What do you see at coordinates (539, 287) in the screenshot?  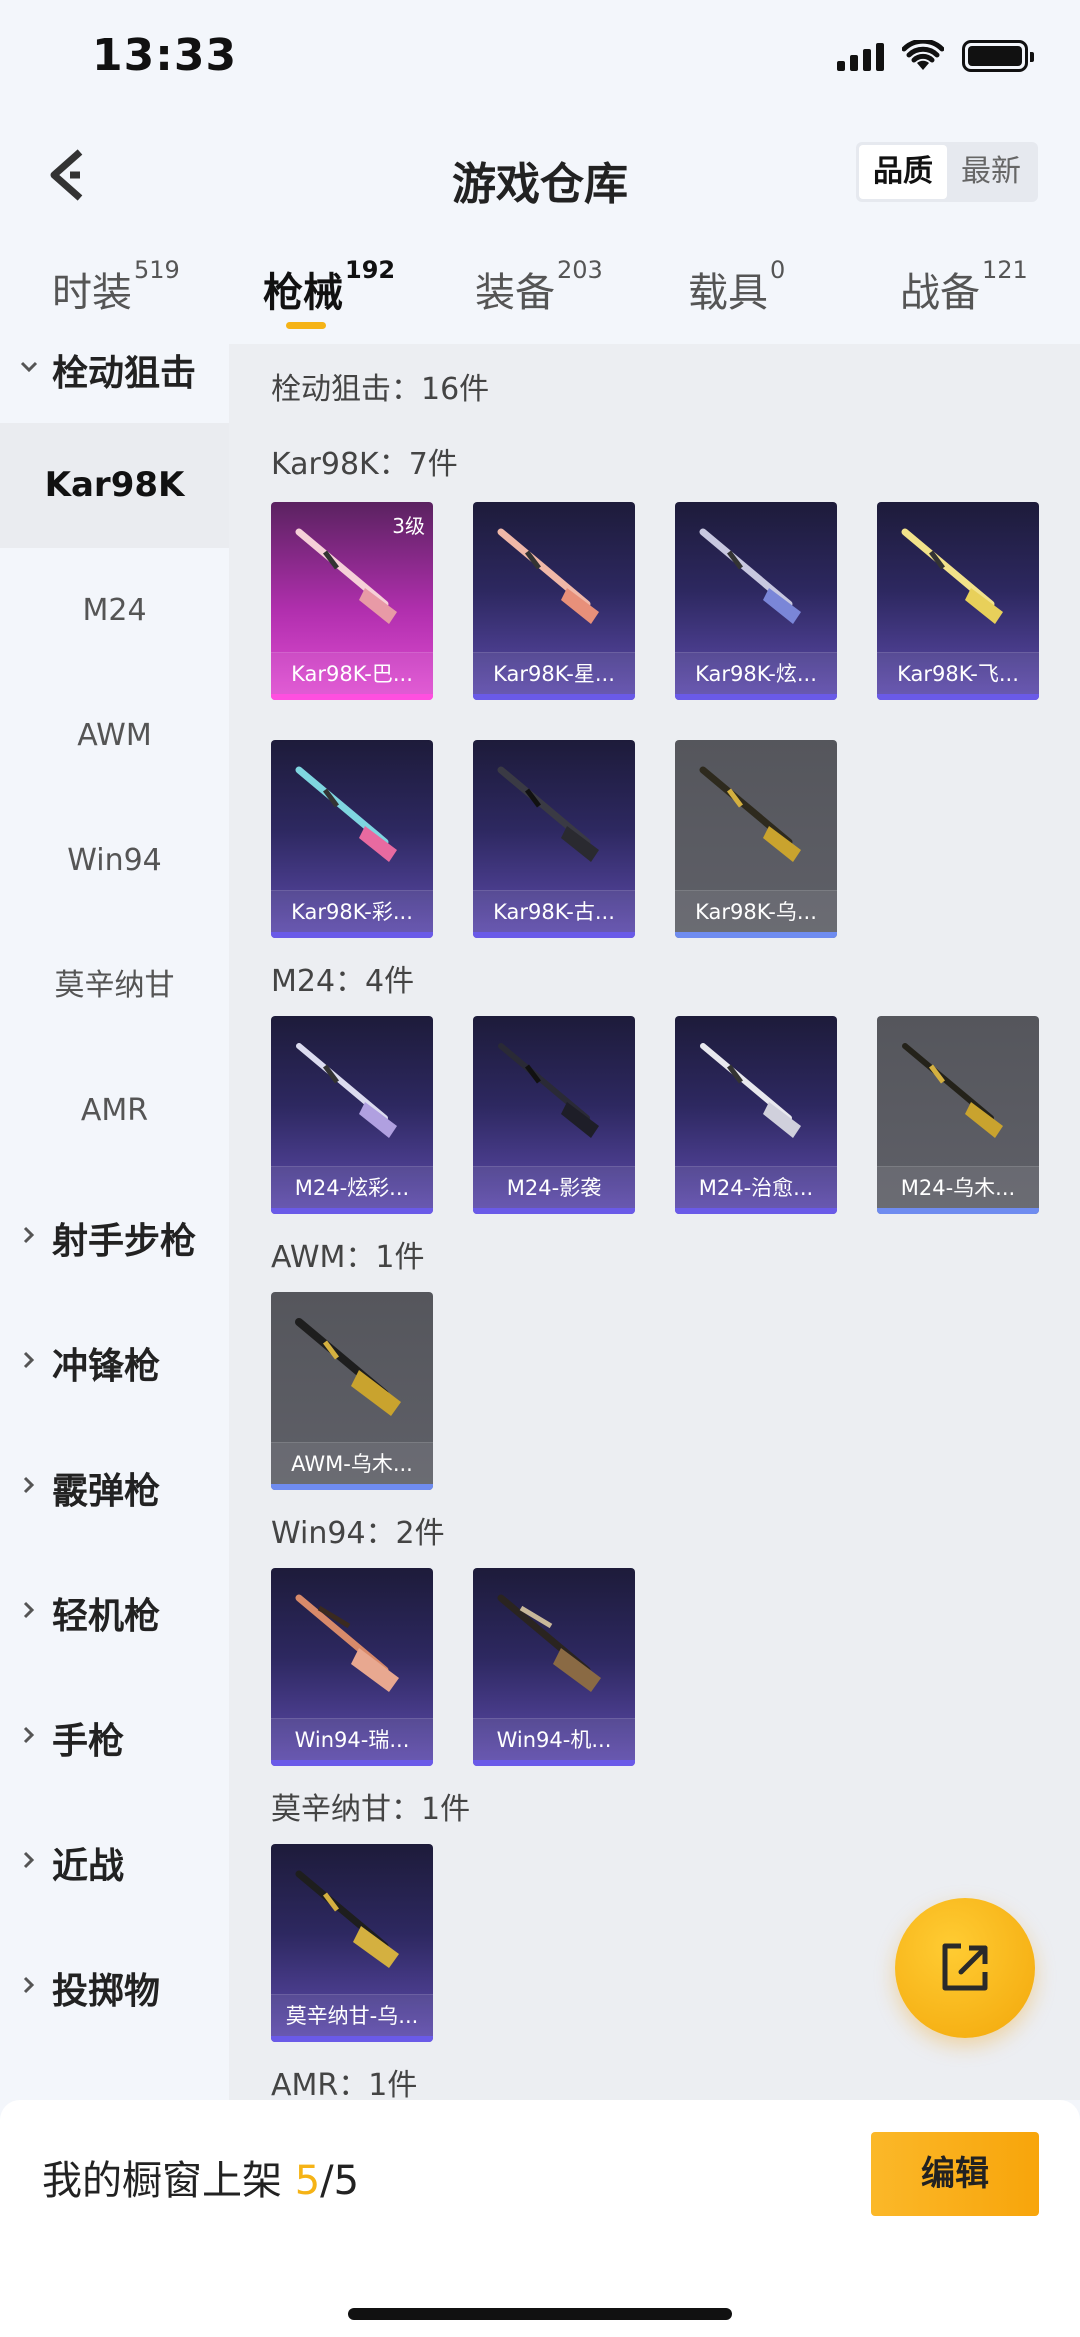 I see `tab-equipment: 装备203` at bounding box center [539, 287].